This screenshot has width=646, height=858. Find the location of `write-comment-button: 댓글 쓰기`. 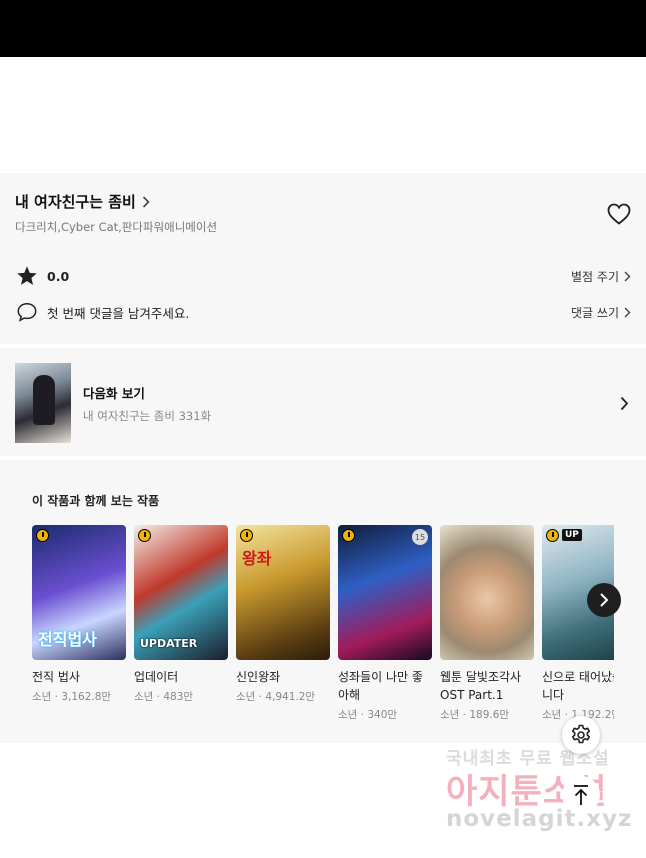

write-comment-button: 댓글 쓰기 is located at coordinates (601, 312).